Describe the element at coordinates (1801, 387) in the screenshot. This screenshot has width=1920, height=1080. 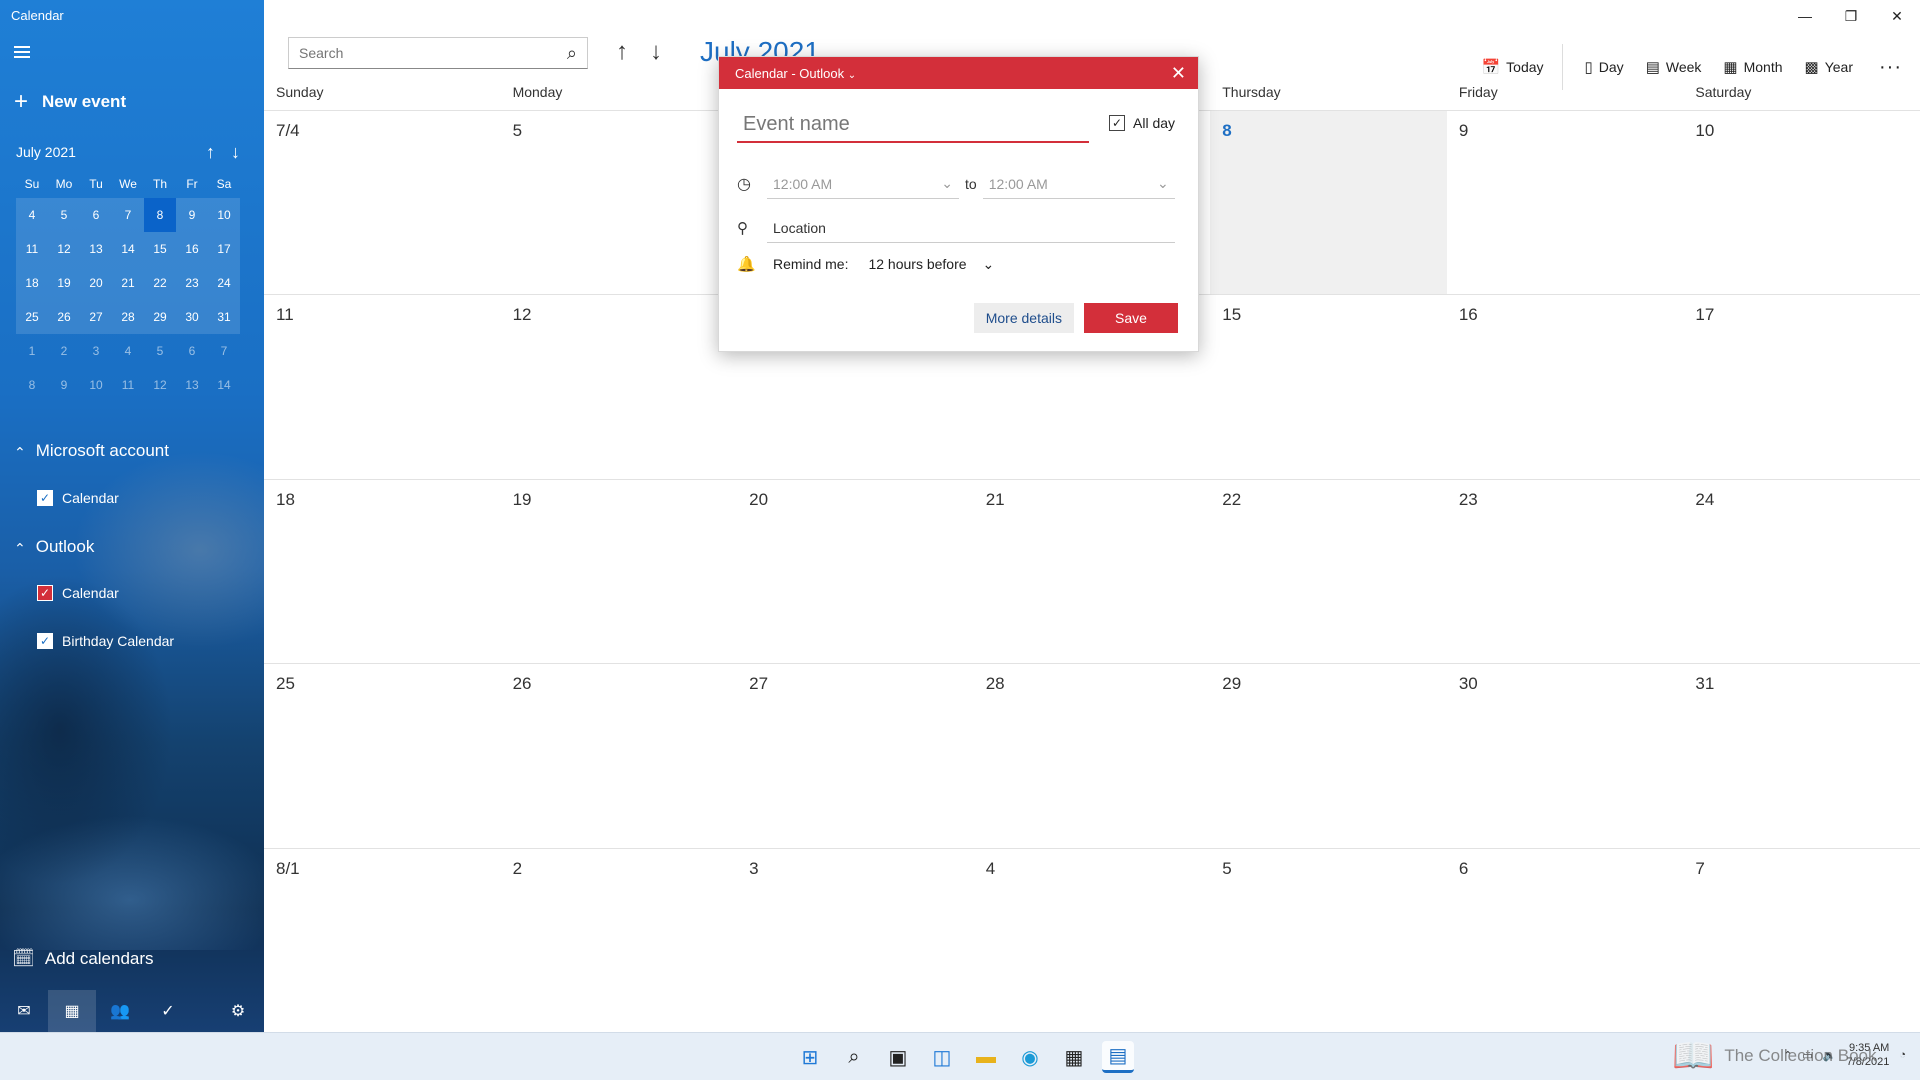
I see `day-cell: 17` at that location.